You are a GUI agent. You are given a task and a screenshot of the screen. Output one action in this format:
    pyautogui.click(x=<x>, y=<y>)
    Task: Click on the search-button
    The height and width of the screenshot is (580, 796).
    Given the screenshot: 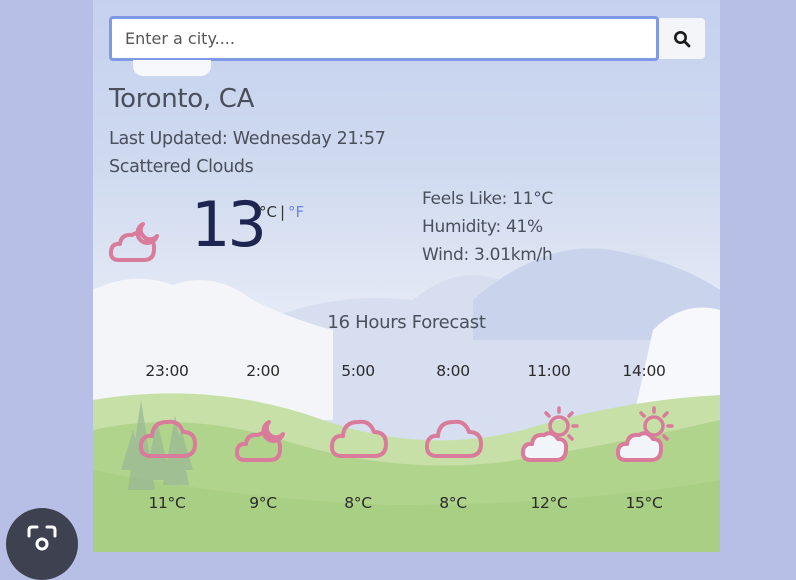 What is the action you would take?
    pyautogui.click(x=682, y=38)
    